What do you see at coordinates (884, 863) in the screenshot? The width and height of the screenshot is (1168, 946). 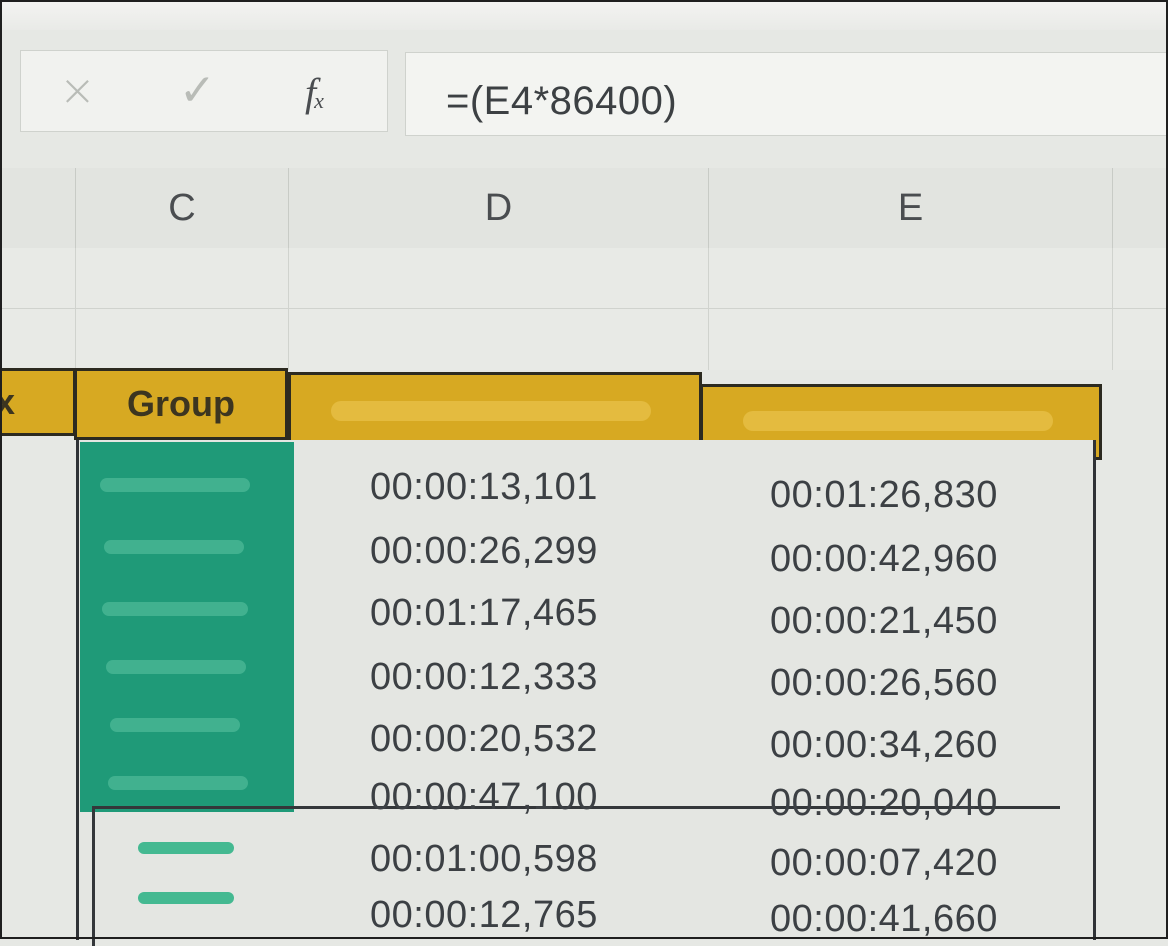 I see `cell-e-value: 00:00:07,420` at bounding box center [884, 863].